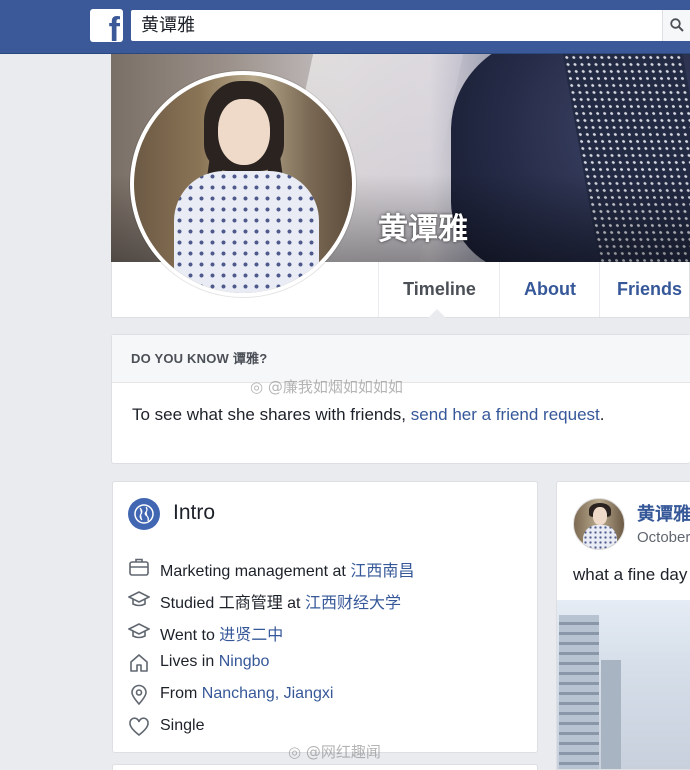 This screenshot has height=770, width=690. I want to click on post-photo, so click(623, 684).